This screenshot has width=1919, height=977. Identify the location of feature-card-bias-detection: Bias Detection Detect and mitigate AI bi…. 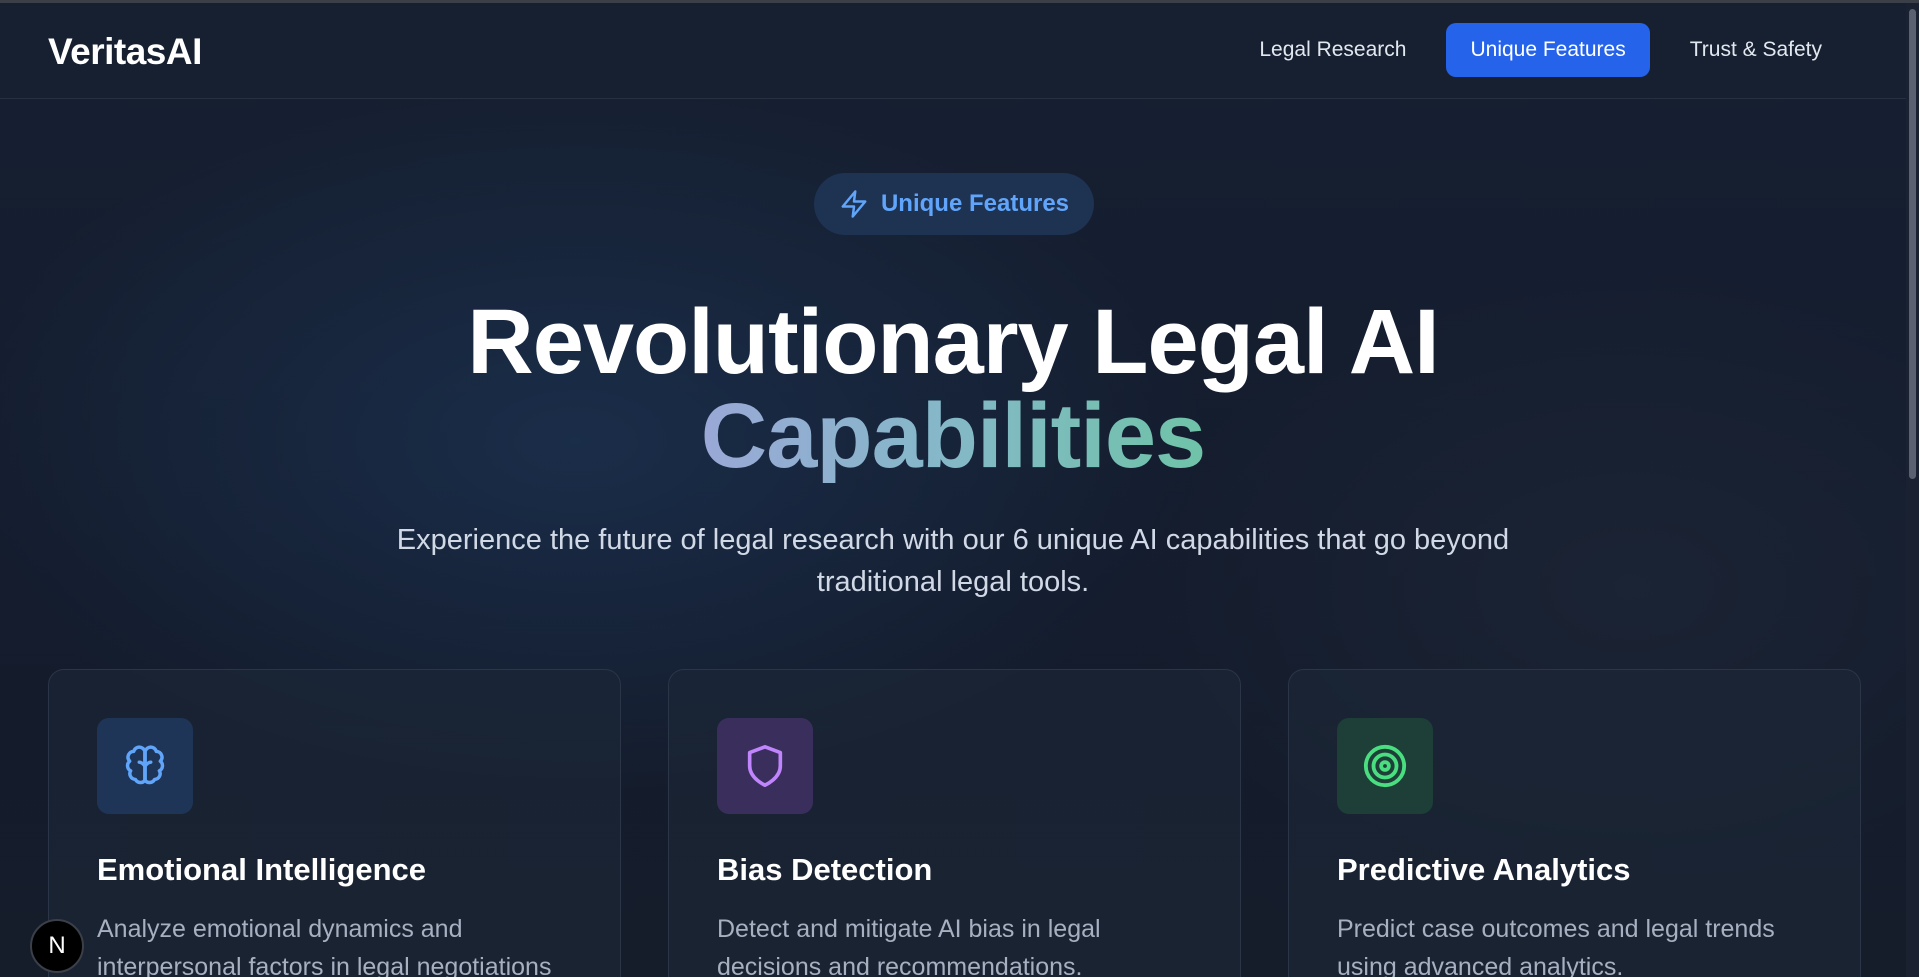
(954, 823).